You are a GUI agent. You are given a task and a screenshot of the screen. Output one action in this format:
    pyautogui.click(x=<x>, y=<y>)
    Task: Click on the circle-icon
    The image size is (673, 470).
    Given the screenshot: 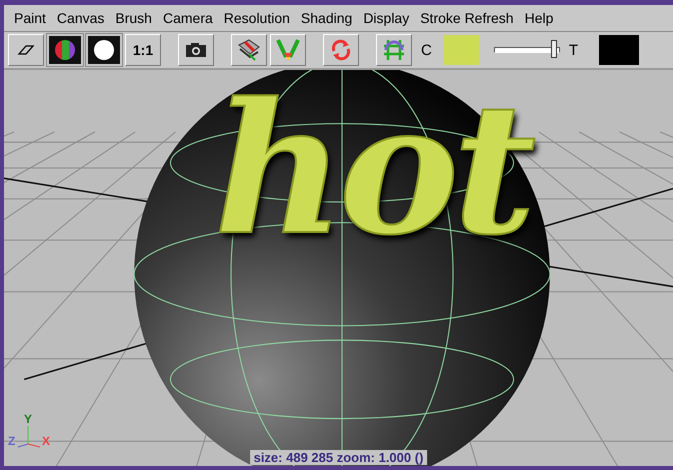 What is the action you would take?
    pyautogui.click(x=104, y=50)
    